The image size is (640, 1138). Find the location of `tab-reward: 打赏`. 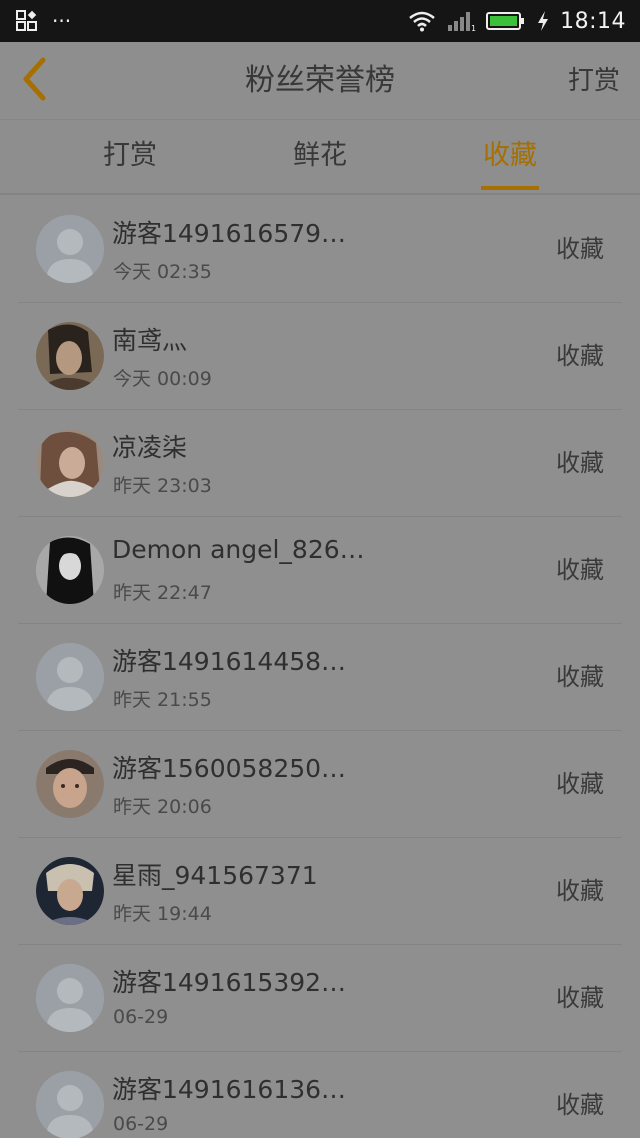

tab-reward: 打赏 is located at coordinates (130, 157).